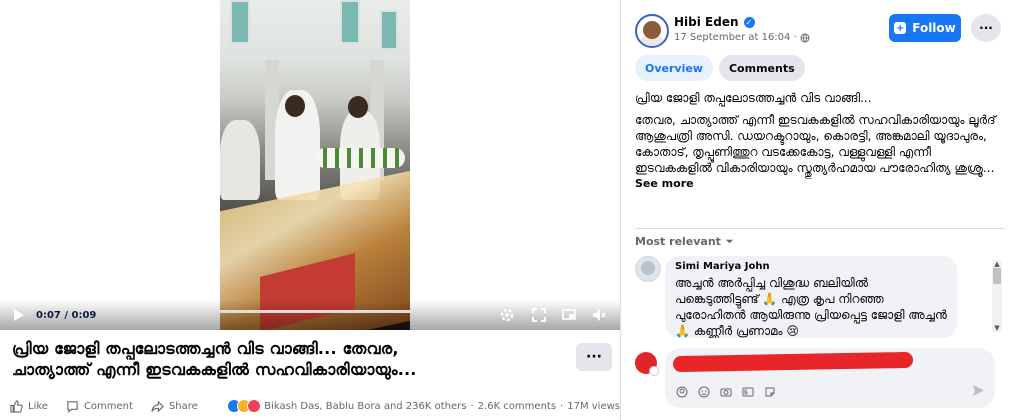  What do you see at coordinates (761, 68) in the screenshot?
I see `tab-comments: Comments` at bounding box center [761, 68].